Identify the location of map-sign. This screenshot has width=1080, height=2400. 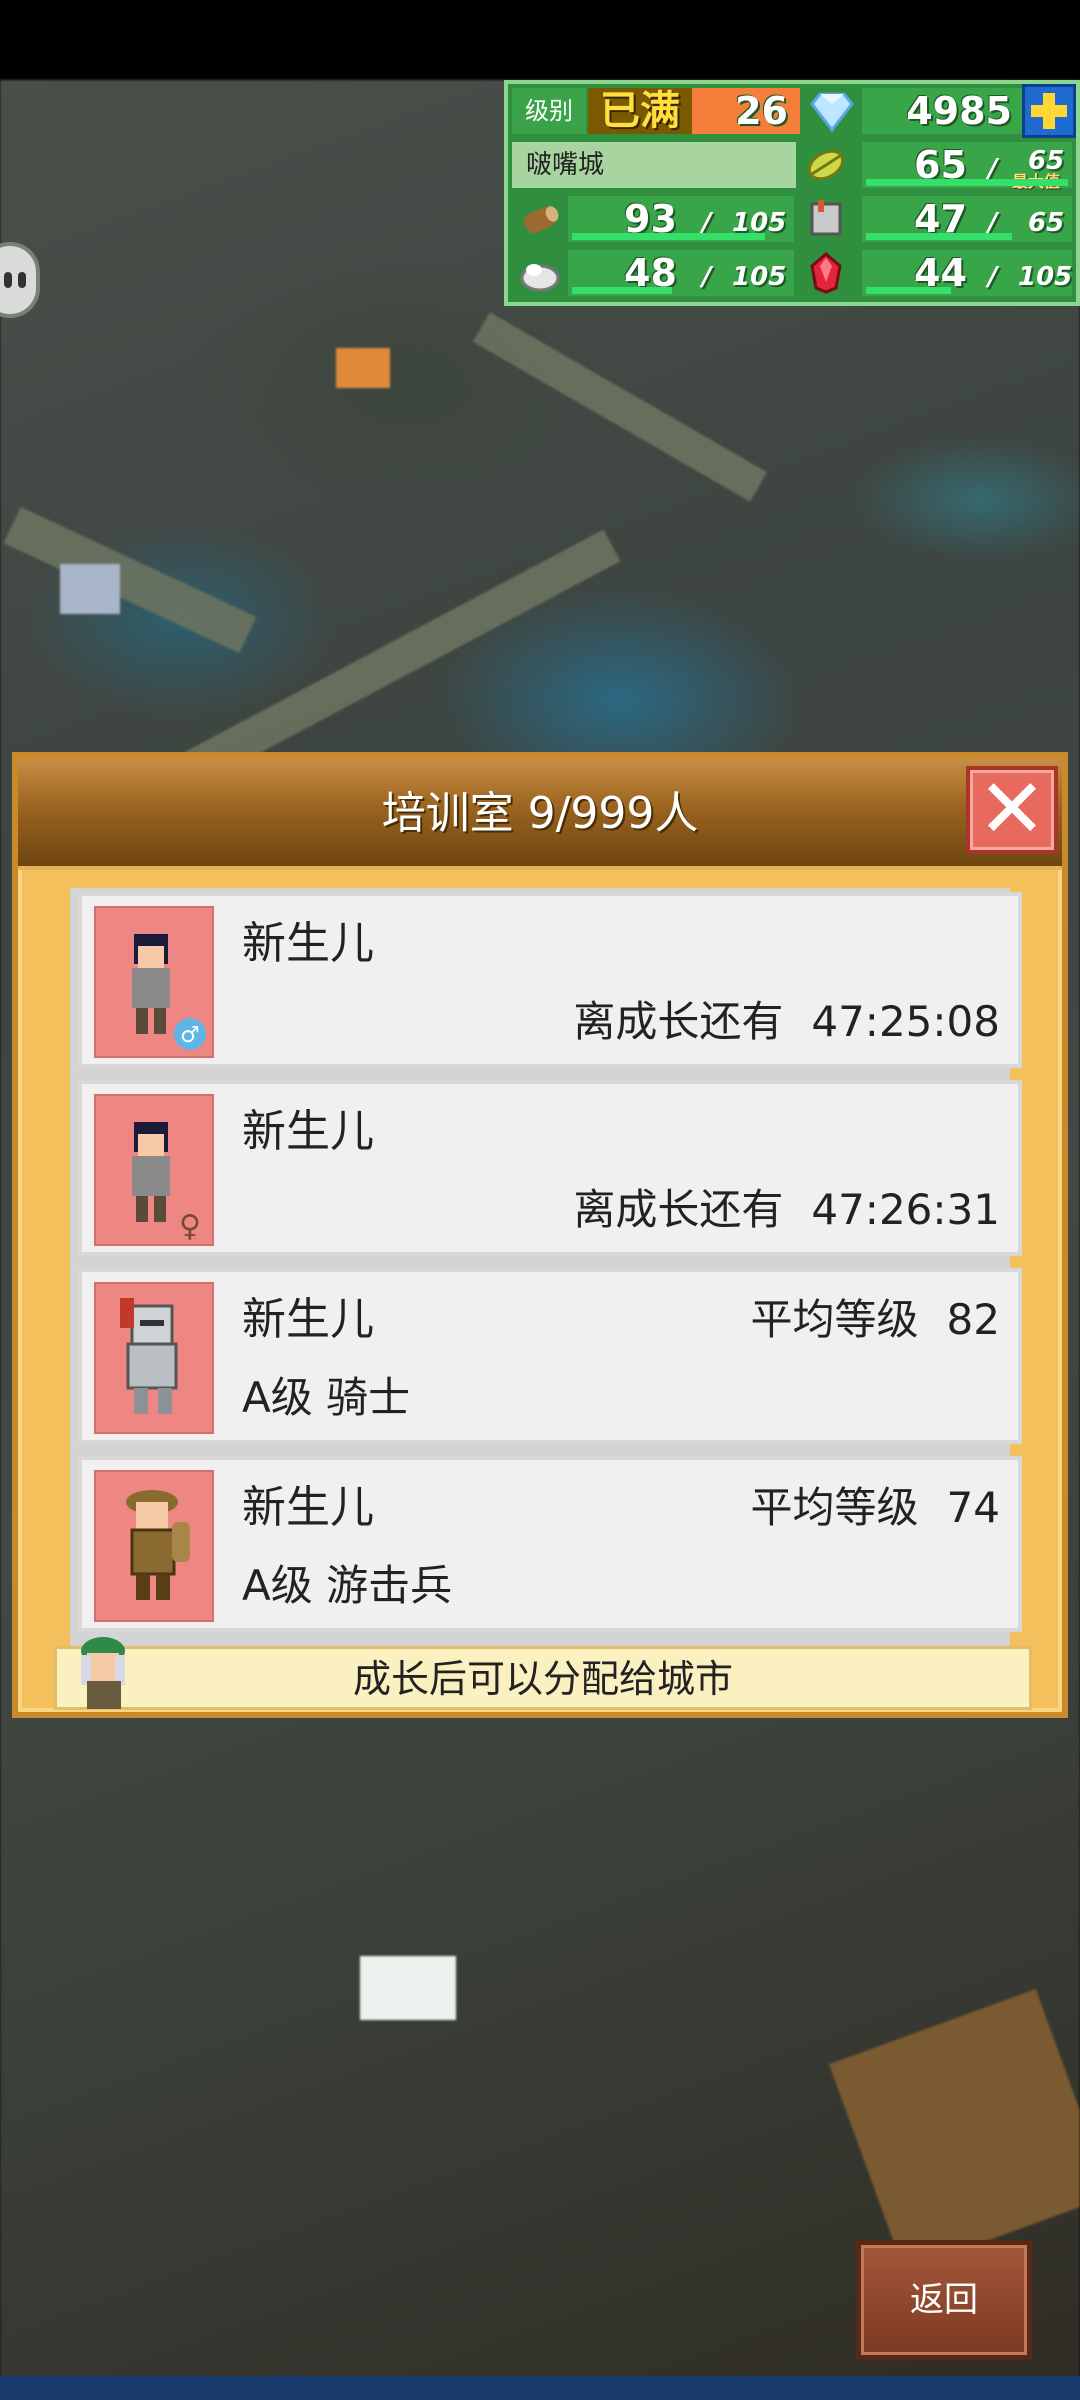
(408, 1988).